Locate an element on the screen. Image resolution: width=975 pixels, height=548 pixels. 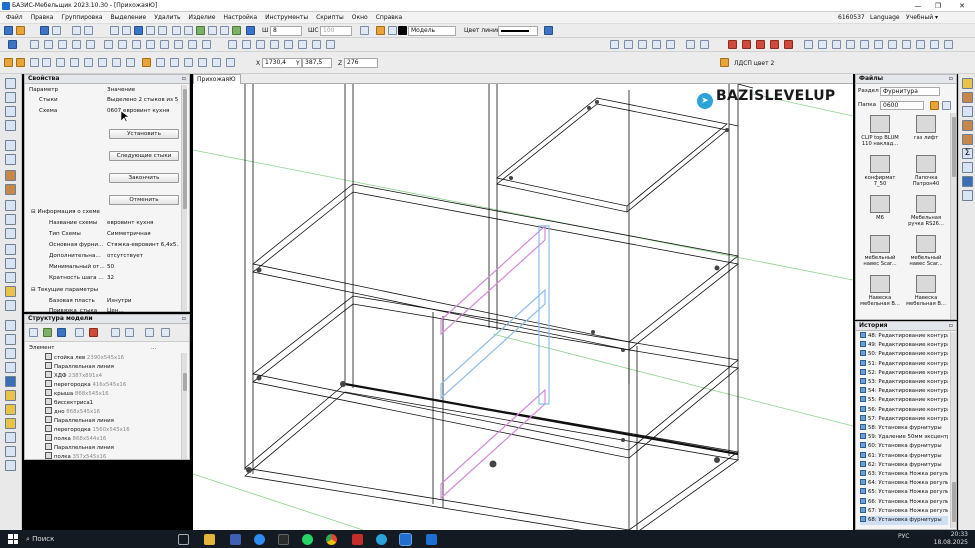
structure-item: дно 868x545x16 is located at coordinates (72, 411).